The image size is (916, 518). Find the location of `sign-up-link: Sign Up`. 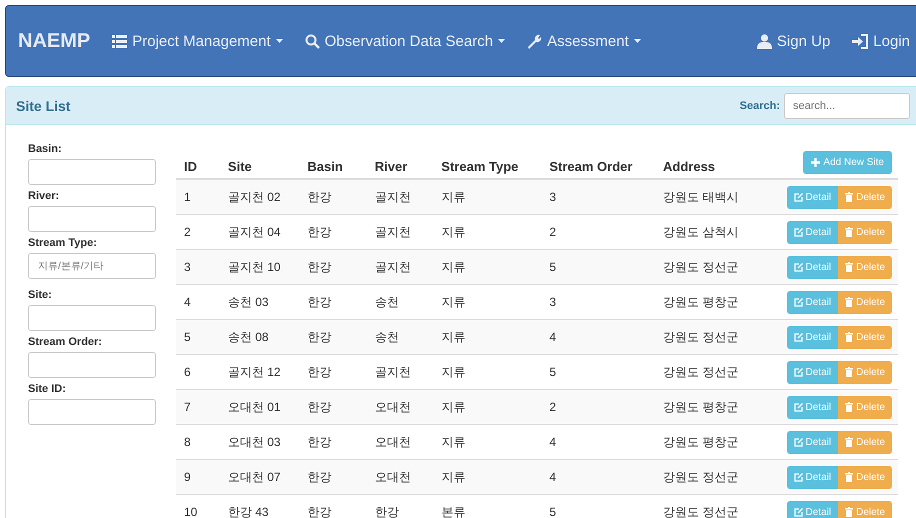

sign-up-link: Sign Up is located at coordinates (793, 41).